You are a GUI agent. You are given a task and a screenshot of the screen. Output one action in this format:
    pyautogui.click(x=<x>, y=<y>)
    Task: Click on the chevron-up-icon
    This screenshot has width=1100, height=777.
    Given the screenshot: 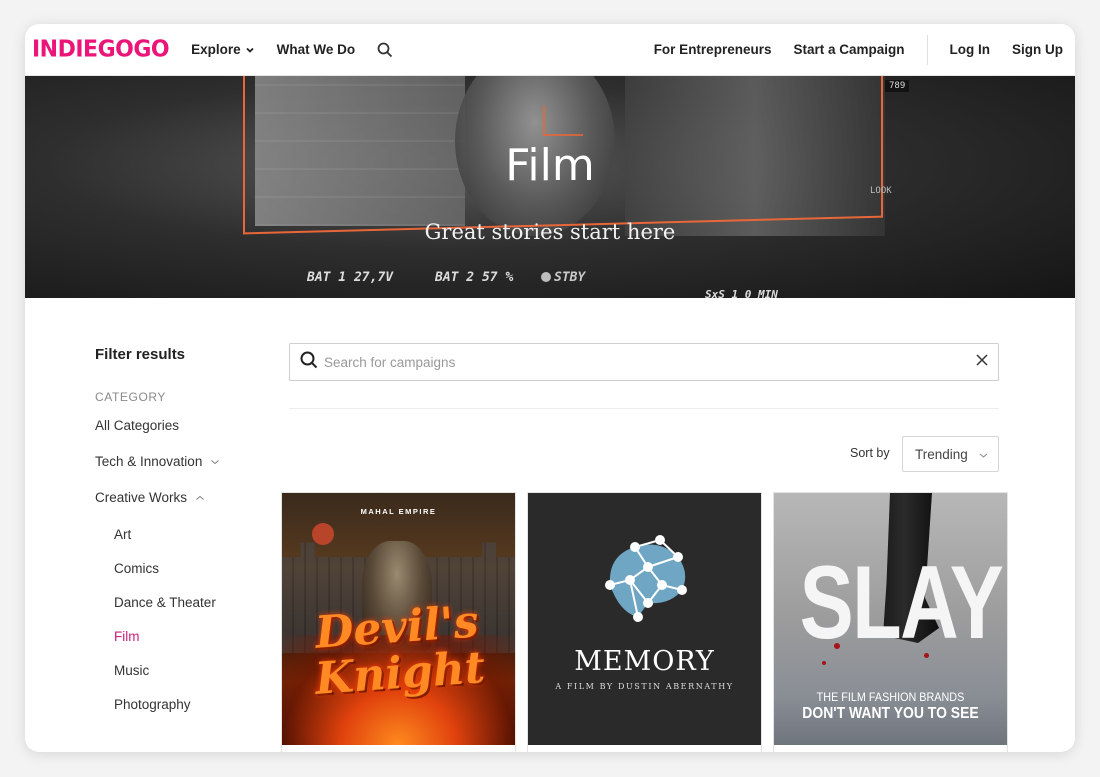 What is the action you would take?
    pyautogui.click(x=200, y=498)
    